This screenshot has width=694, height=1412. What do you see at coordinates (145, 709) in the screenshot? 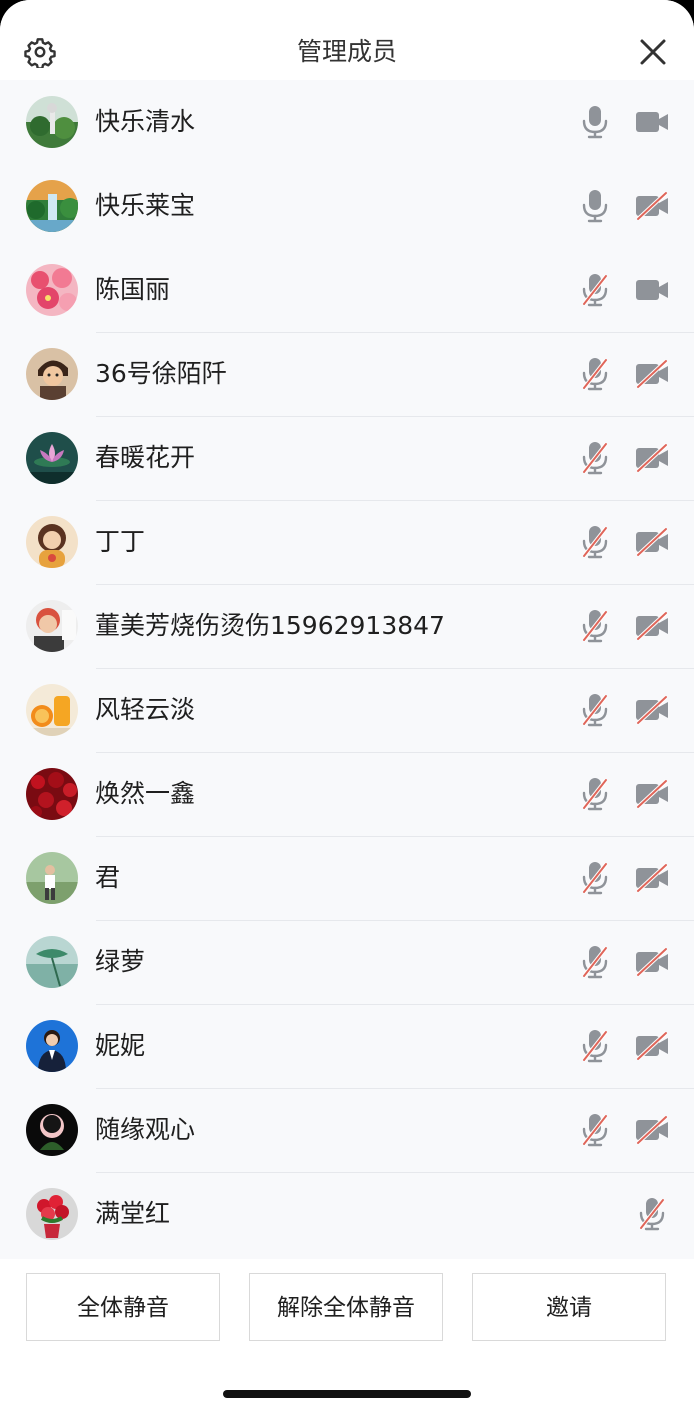
I see `member-name: 风轻云淡` at bounding box center [145, 709].